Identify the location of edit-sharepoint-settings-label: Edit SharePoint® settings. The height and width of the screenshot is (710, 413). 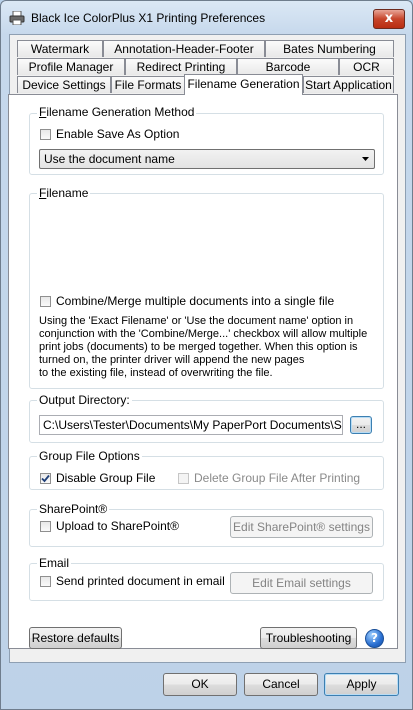
(301, 527).